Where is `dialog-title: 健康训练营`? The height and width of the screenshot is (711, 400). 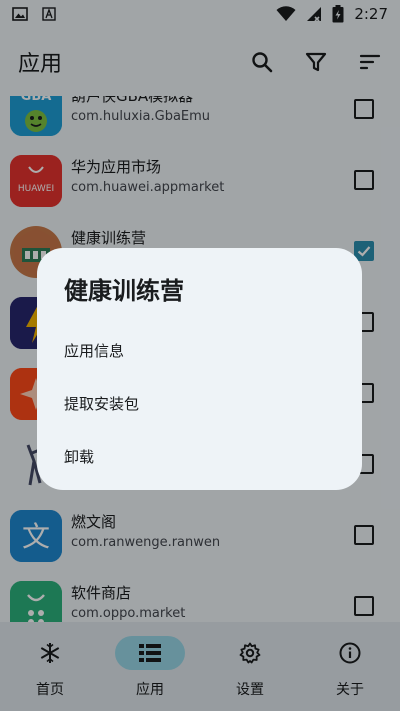 dialog-title: 健康训练营 is located at coordinates (124, 291).